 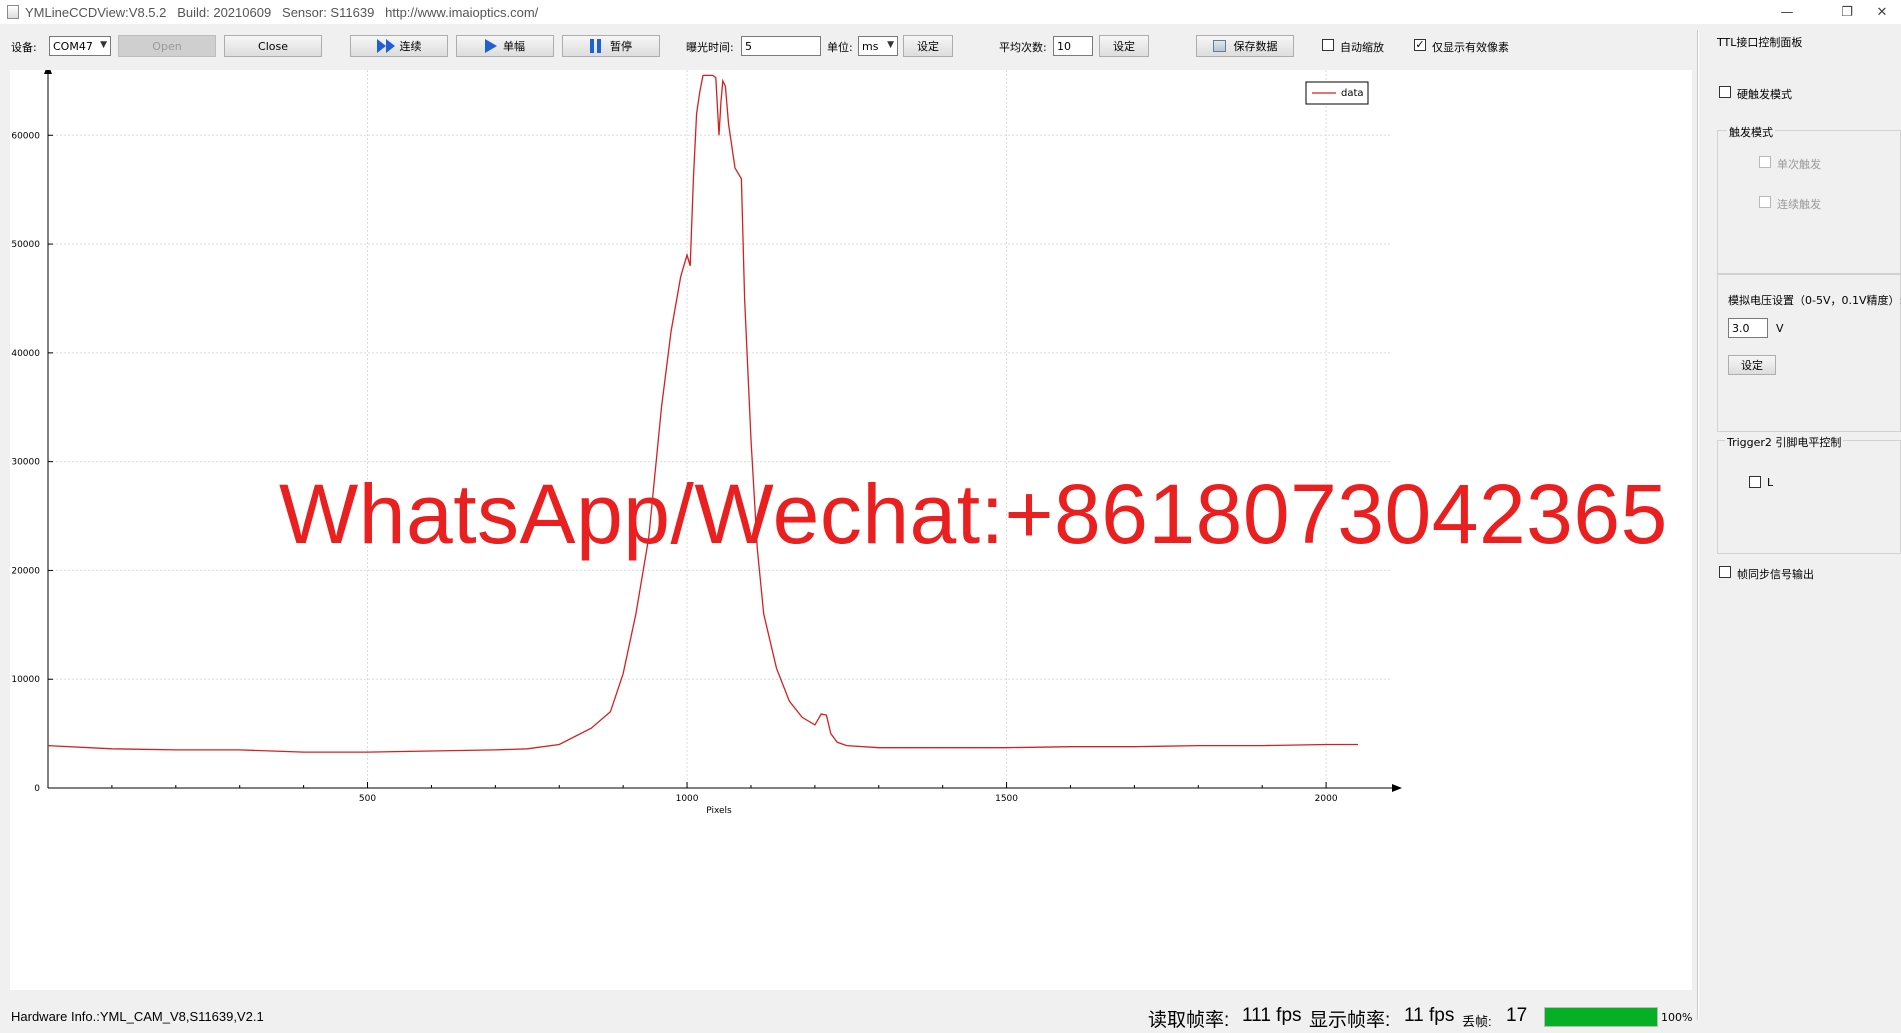 What do you see at coordinates (597, 46) in the screenshot?
I see `pause-icon` at bounding box center [597, 46].